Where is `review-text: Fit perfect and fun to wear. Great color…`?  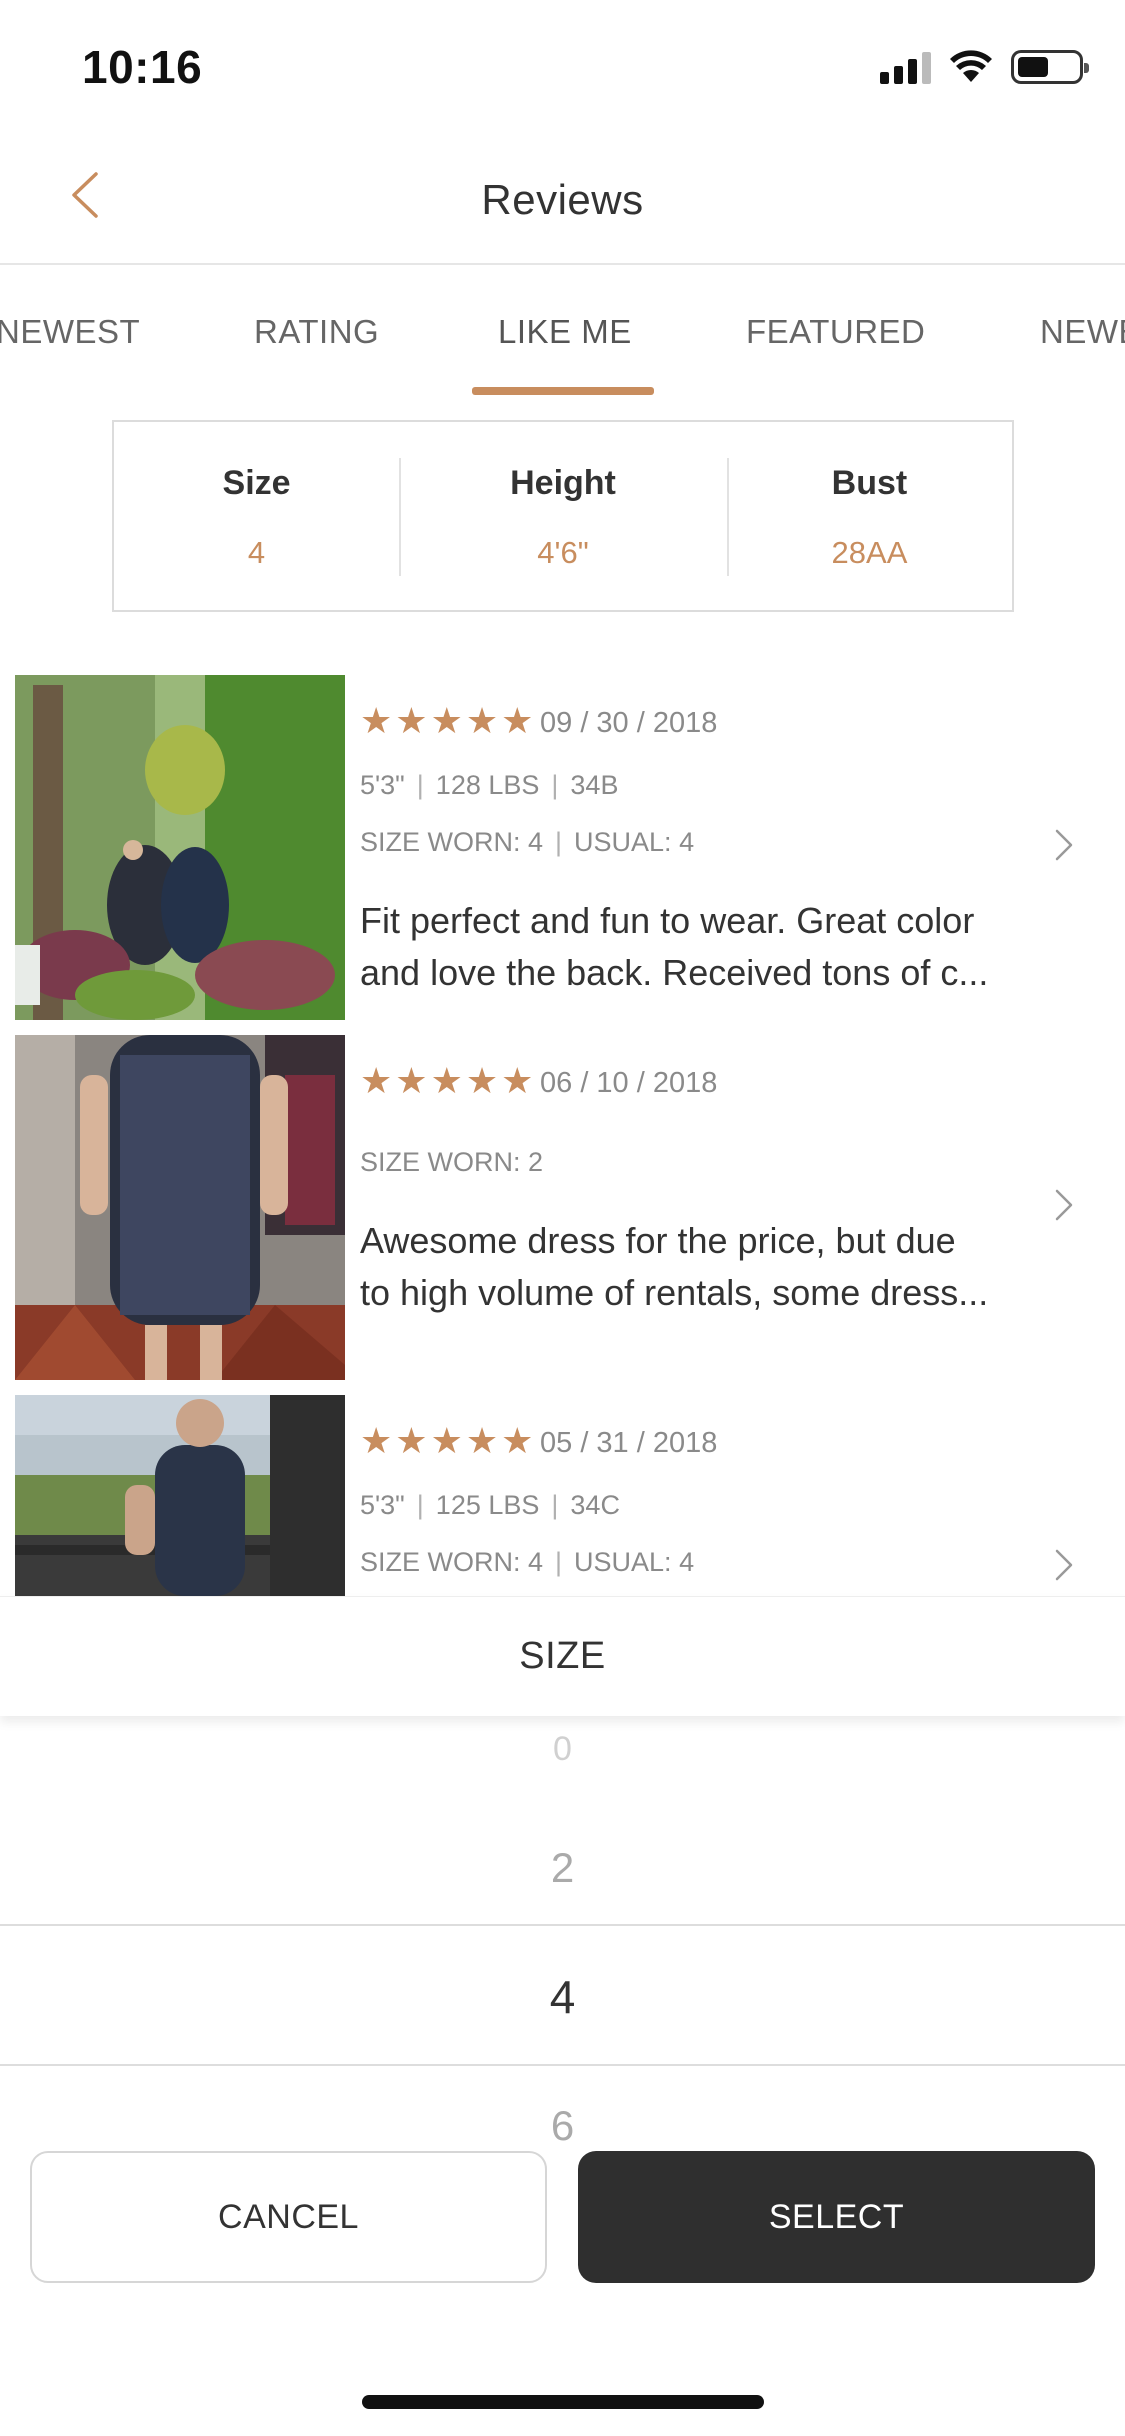
review-text: Fit perfect and fun to wear. Great color… is located at coordinates (674, 946).